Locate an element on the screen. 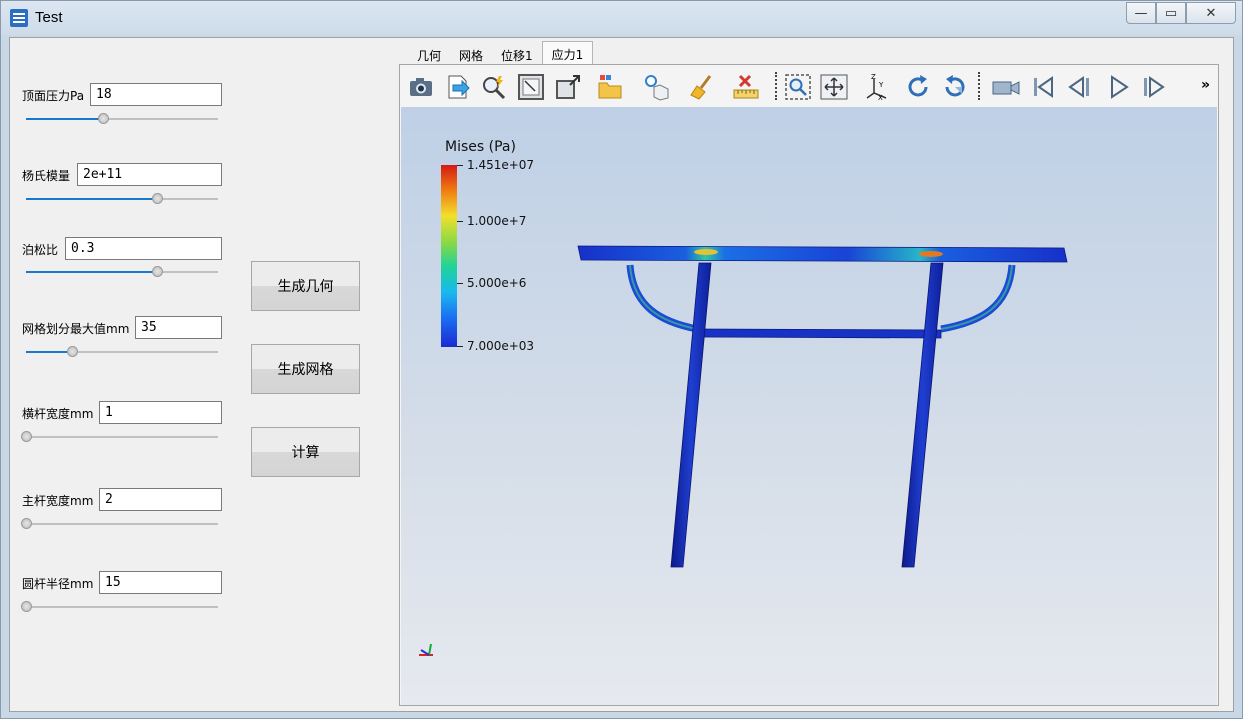  next-frame-icon is located at coordinates (1154, 87).